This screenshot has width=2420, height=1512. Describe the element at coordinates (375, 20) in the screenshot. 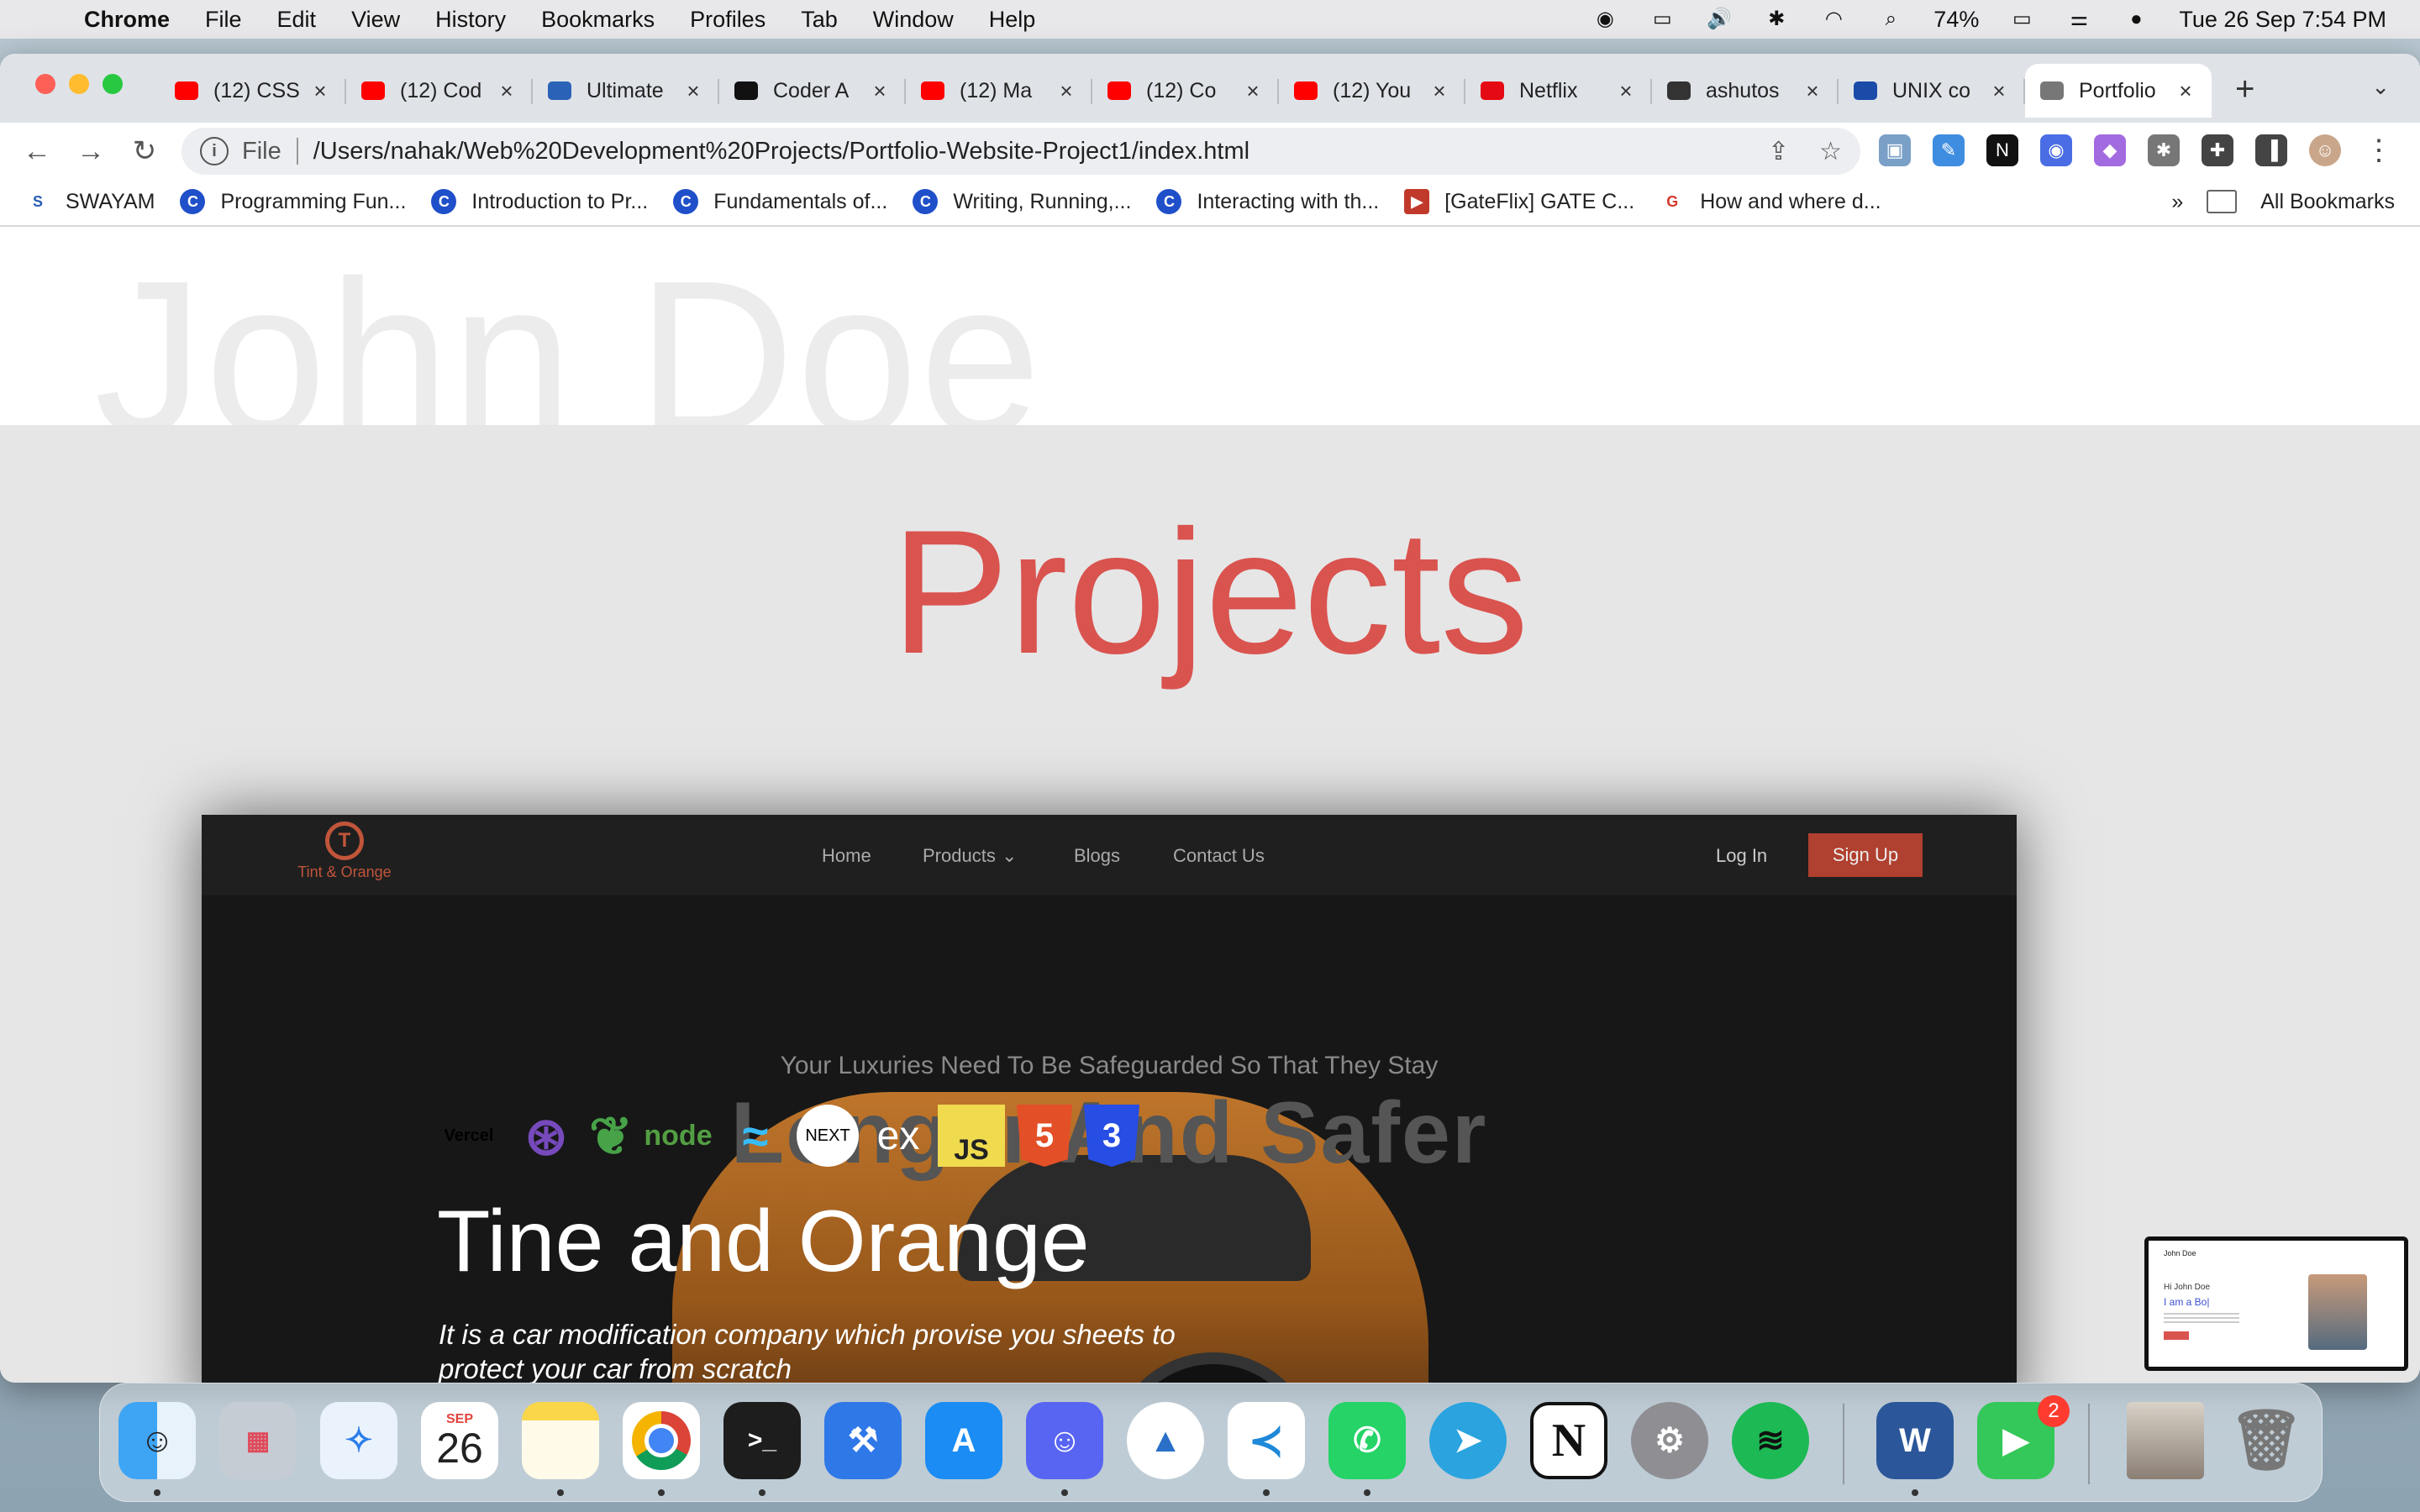

I see `menu-view: View` at that location.